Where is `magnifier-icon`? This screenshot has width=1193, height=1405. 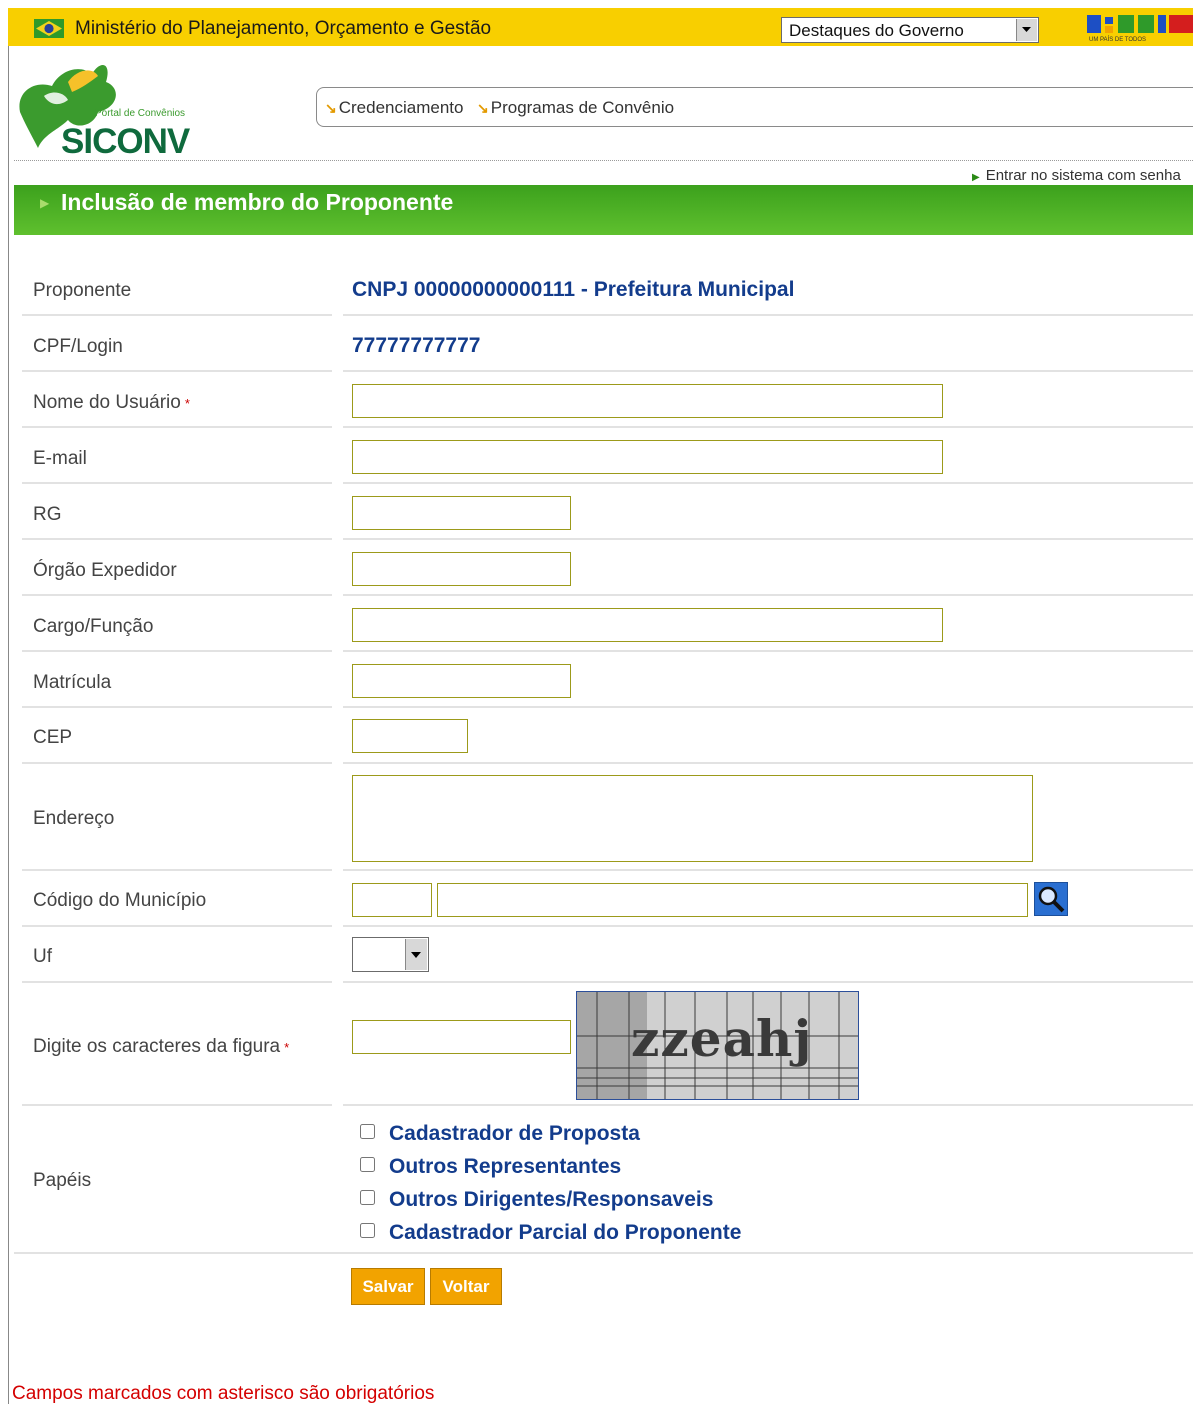
magnifier-icon is located at coordinates (1051, 899).